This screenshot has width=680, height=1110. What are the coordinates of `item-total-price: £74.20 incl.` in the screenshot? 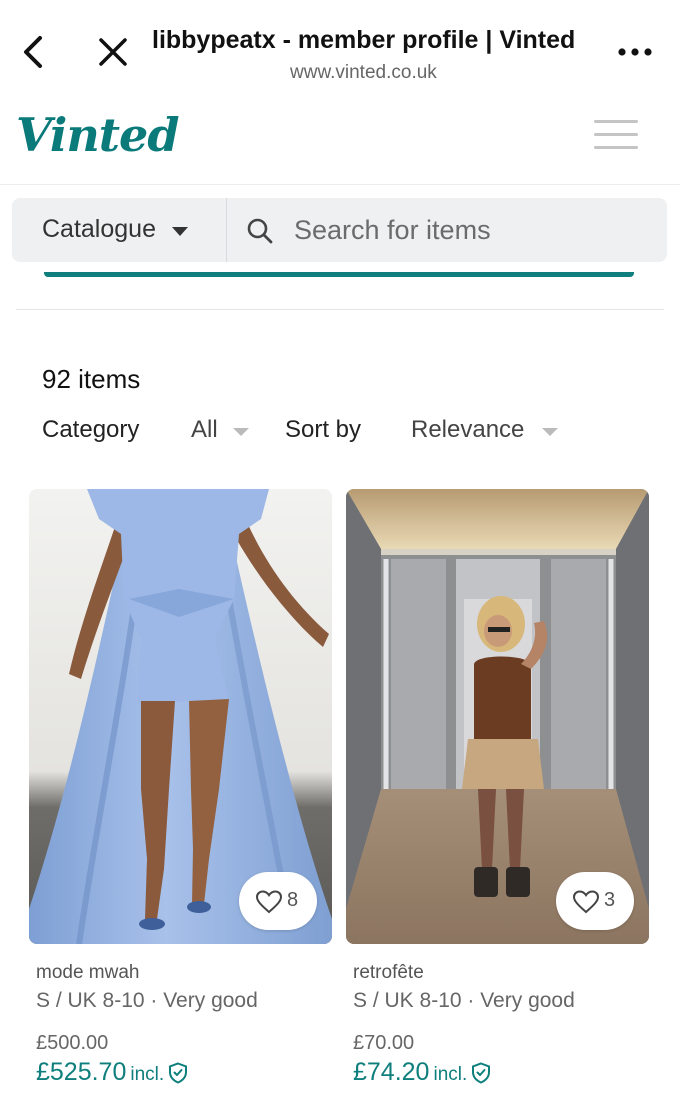 It's located at (422, 1072).